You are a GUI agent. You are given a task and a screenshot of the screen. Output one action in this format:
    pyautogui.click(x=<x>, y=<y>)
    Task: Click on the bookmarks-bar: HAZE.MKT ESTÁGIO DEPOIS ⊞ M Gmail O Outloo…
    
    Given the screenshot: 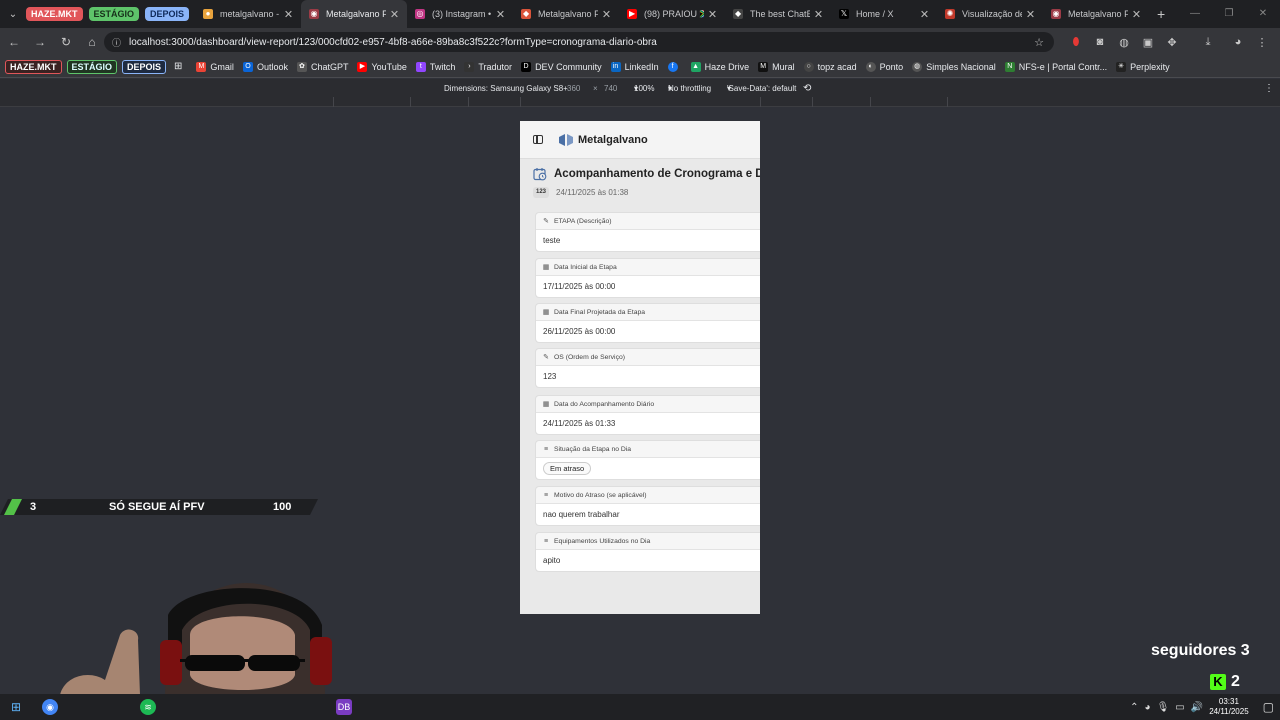 What is the action you would take?
    pyautogui.click(x=640, y=67)
    